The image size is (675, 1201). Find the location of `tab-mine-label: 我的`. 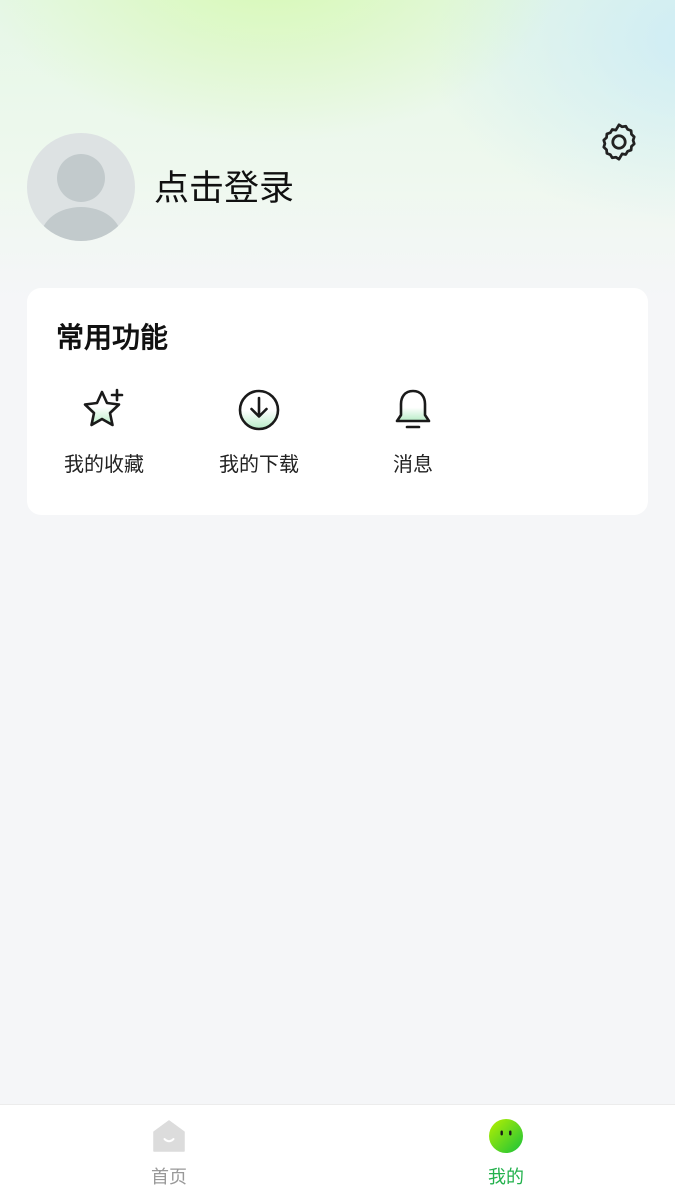

tab-mine-label: 我的 is located at coordinates (506, 1177).